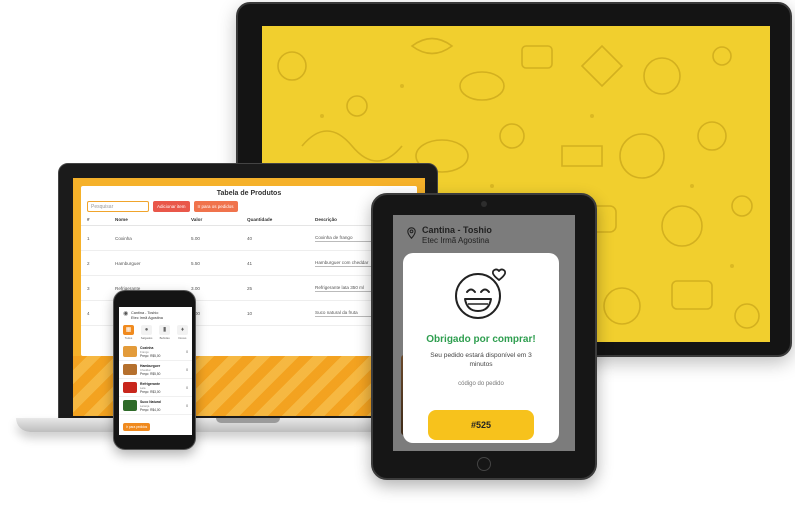  I want to click on phone-header: ◉ Cantina - Toshio Etec Irmã Agostina, so click(155, 314).